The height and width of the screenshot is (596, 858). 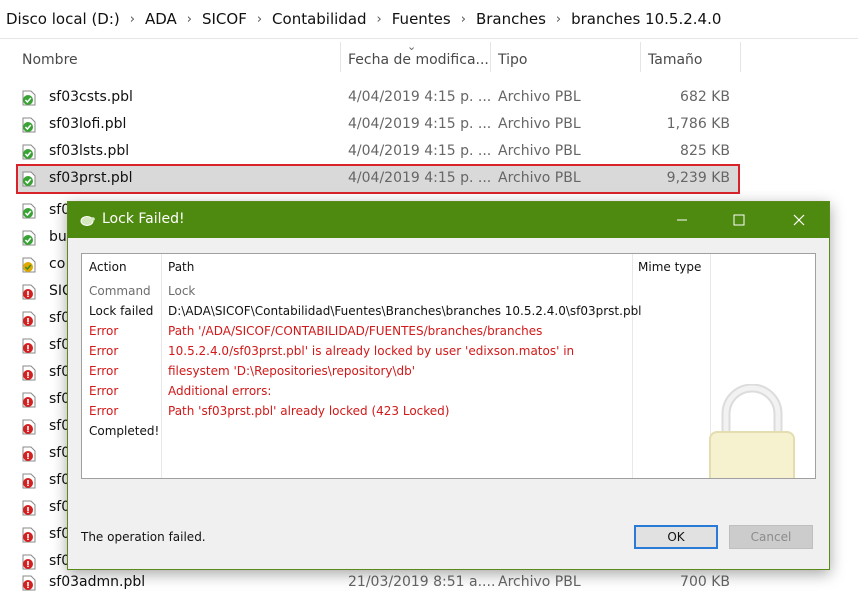 I want to click on column-name-header: Nombre, so click(x=50, y=60).